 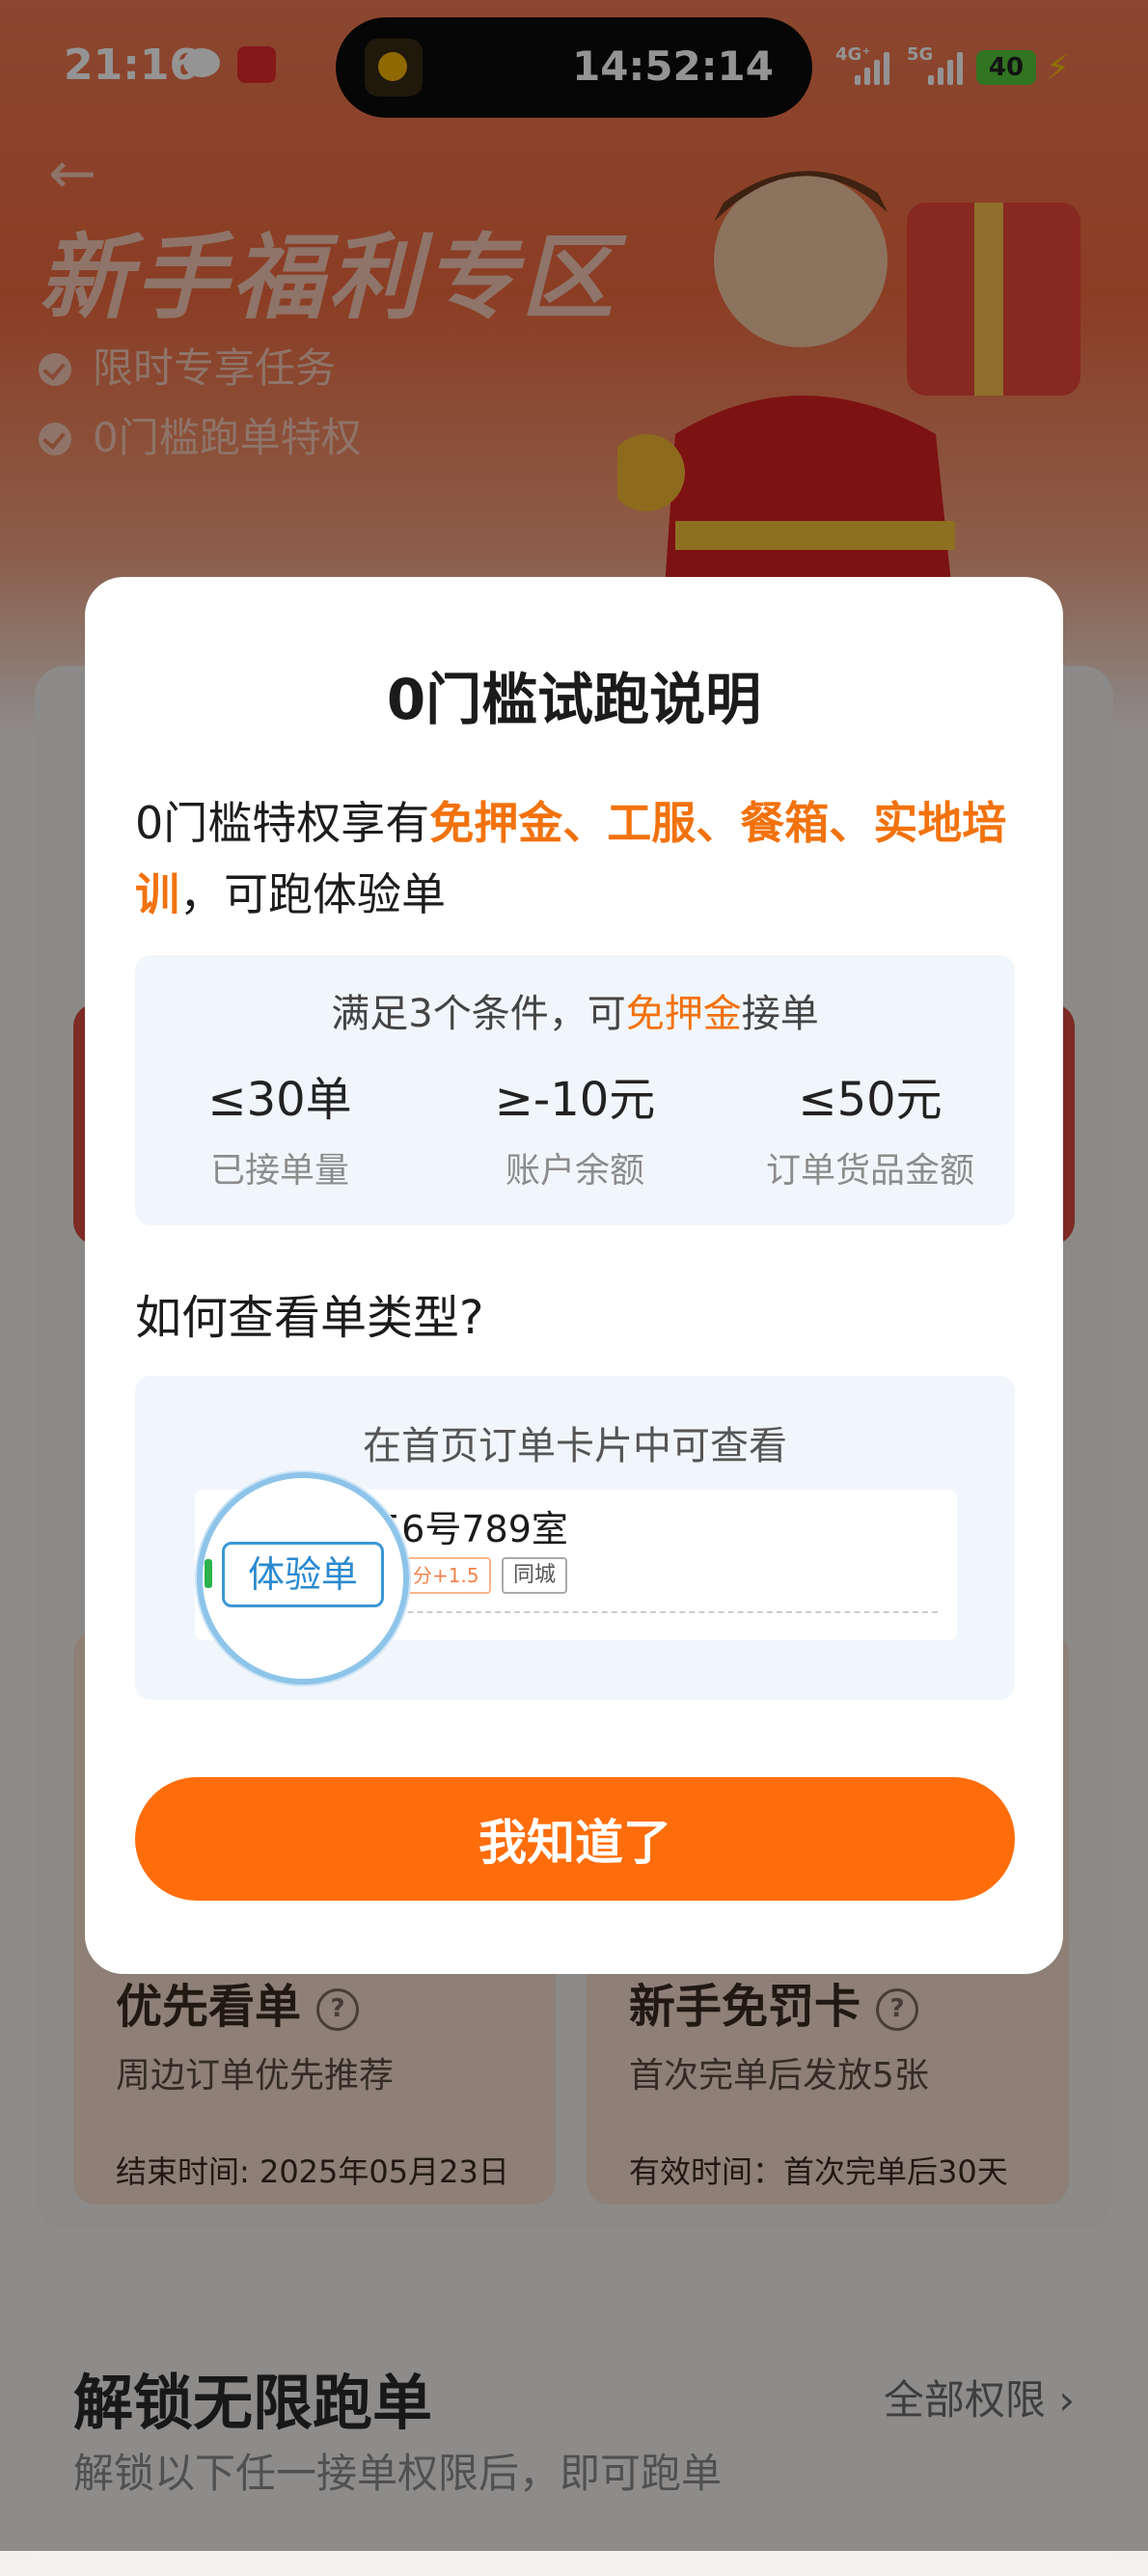 What do you see at coordinates (309, 1318) in the screenshot?
I see `order-type-question: 如何查看单类型?` at bounding box center [309, 1318].